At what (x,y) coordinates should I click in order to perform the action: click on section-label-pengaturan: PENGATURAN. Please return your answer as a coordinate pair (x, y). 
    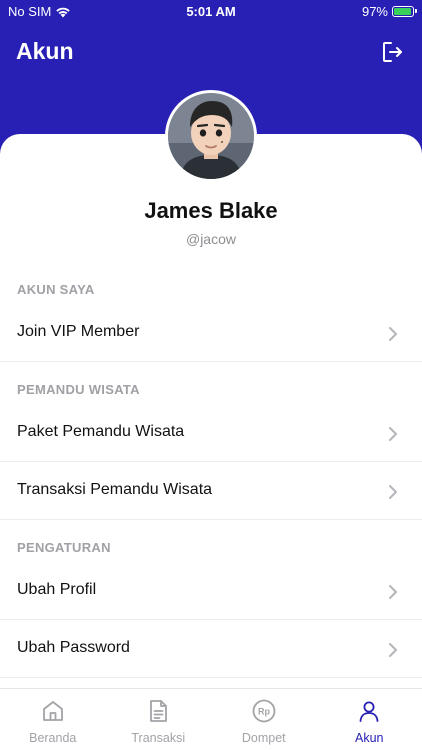
    Looking at the image, I should click on (64, 547).